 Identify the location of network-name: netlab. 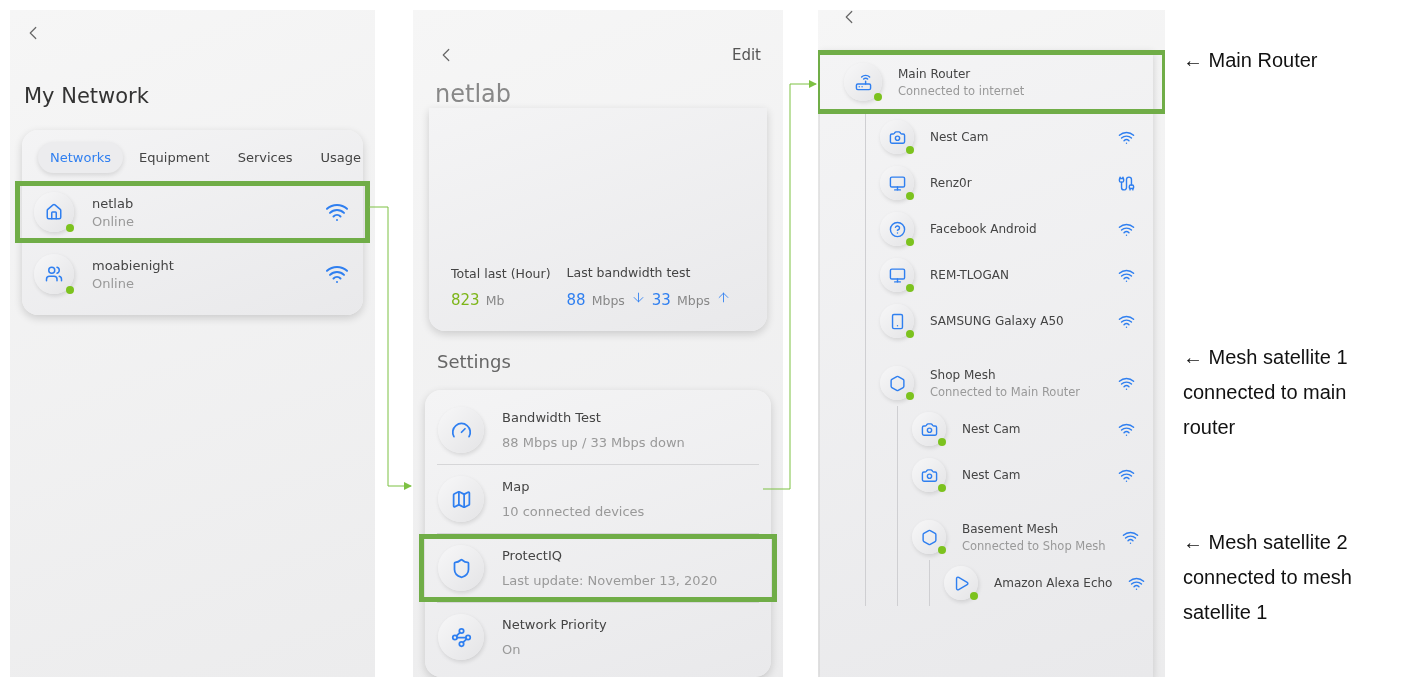
(113, 203).